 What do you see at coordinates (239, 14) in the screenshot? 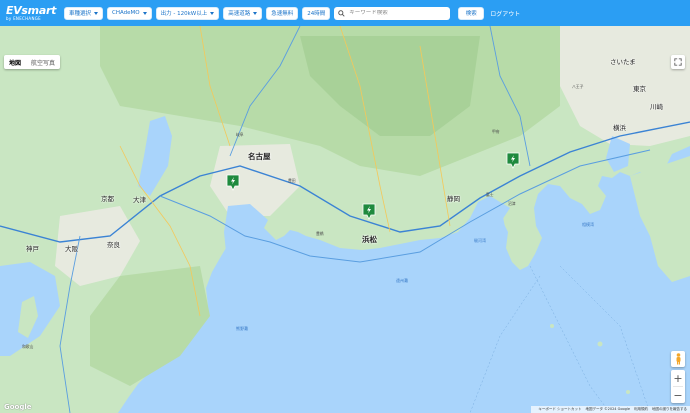
I see `expressway-label: 高速道路` at bounding box center [239, 14].